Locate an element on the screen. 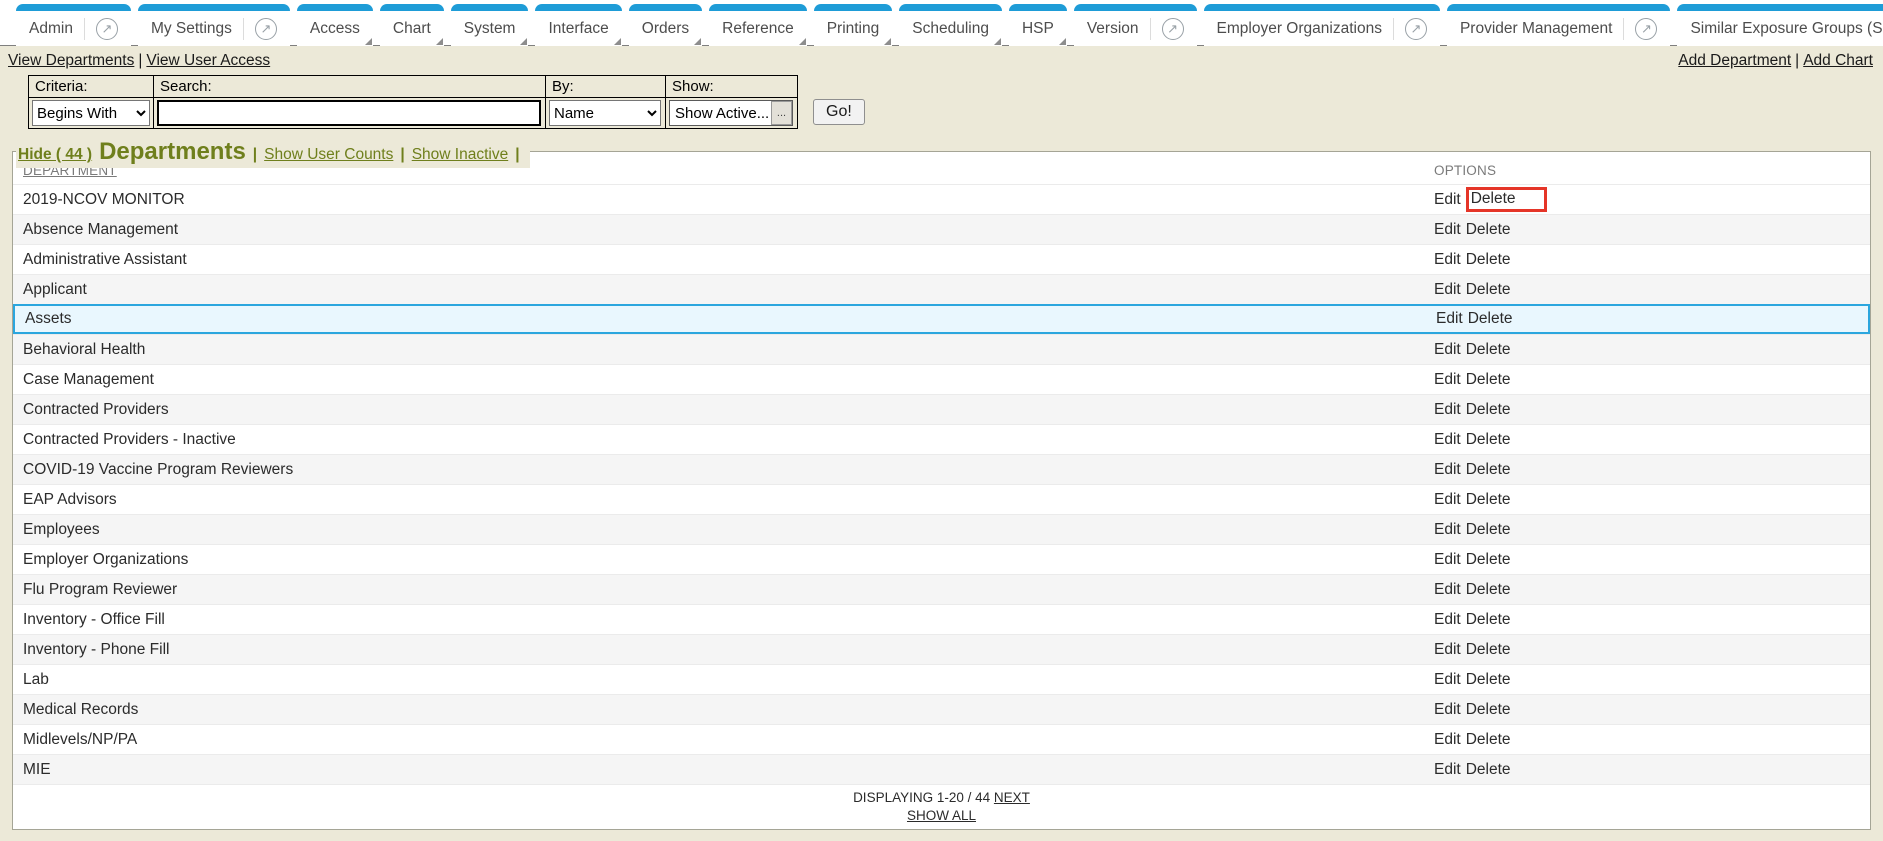  by-select: Name is located at coordinates (605, 113).